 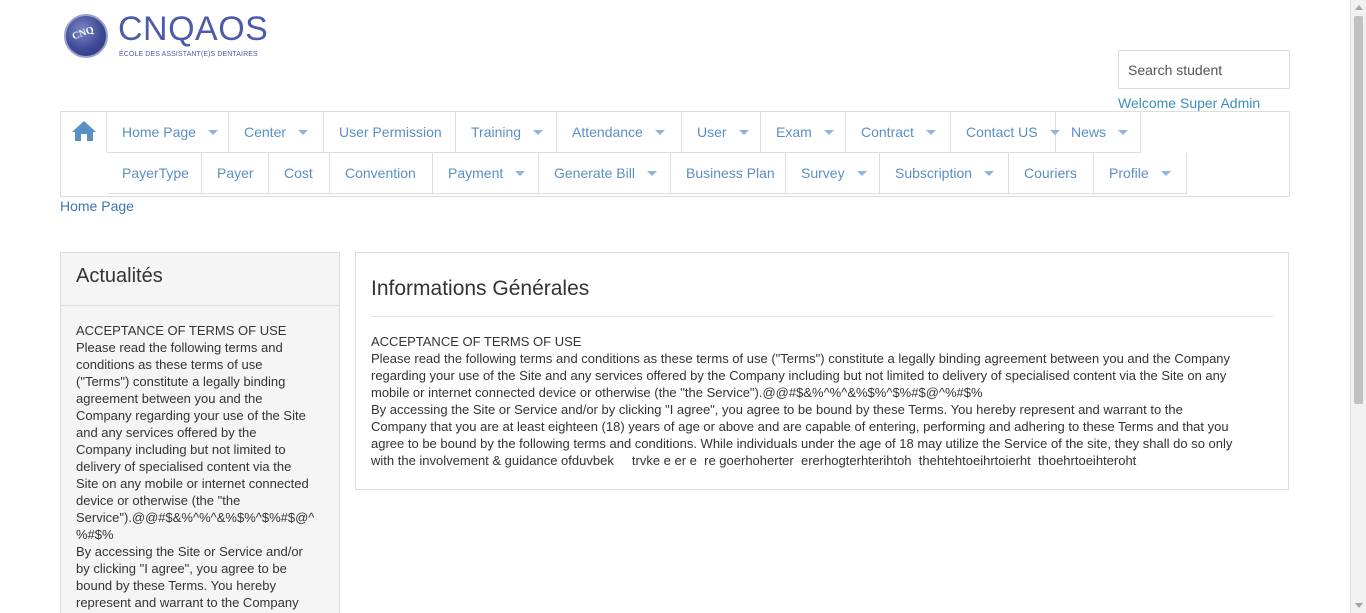 I want to click on nav-item-payment: Payment, so click(x=486, y=173).